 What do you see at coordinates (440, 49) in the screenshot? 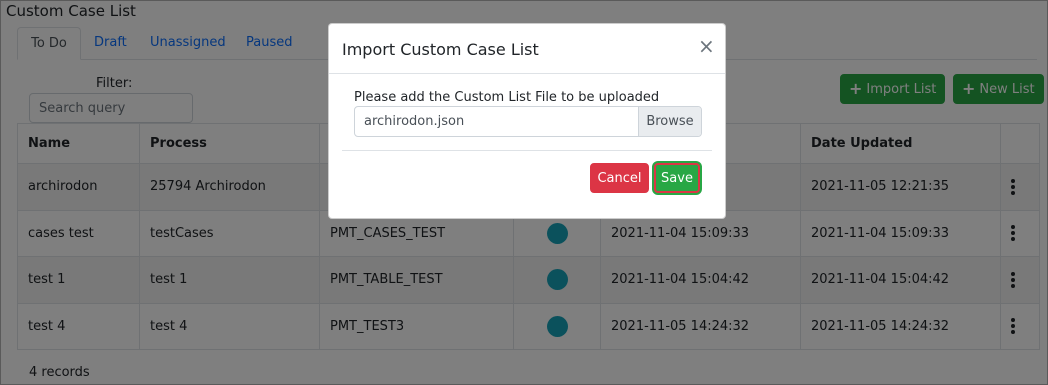
I see `modal-title: Import Custom Case List` at bounding box center [440, 49].